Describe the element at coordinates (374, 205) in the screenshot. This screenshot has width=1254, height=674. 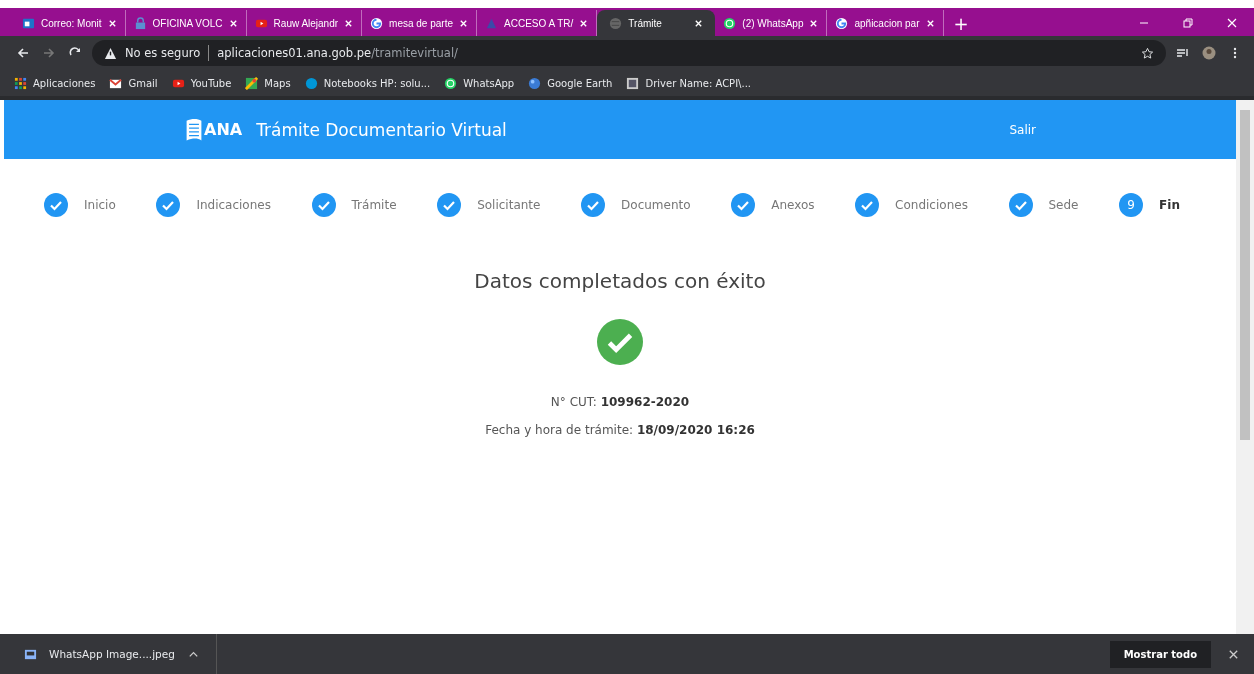
I see `step-label: Trámite` at that location.